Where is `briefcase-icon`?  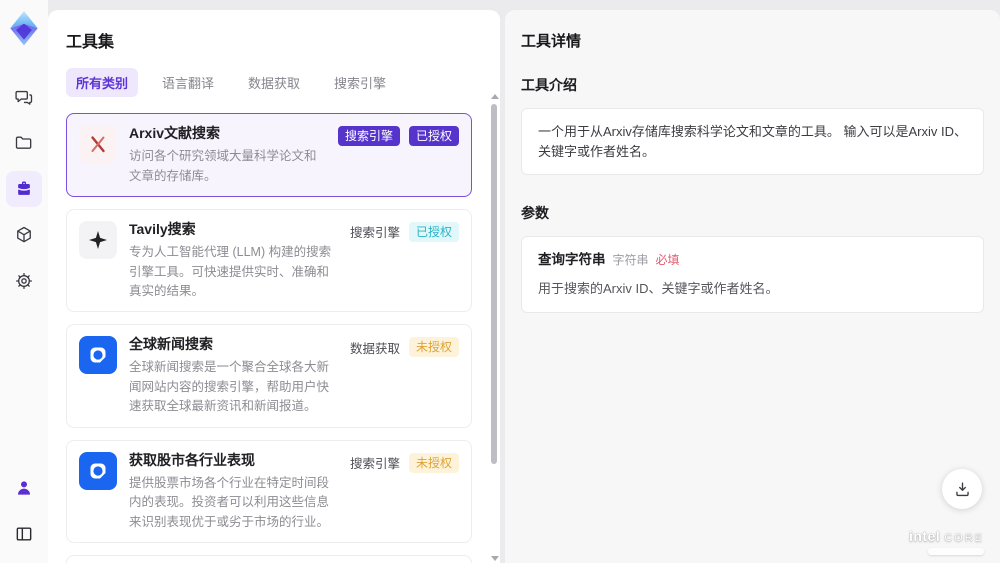
briefcase-icon is located at coordinates (24, 189).